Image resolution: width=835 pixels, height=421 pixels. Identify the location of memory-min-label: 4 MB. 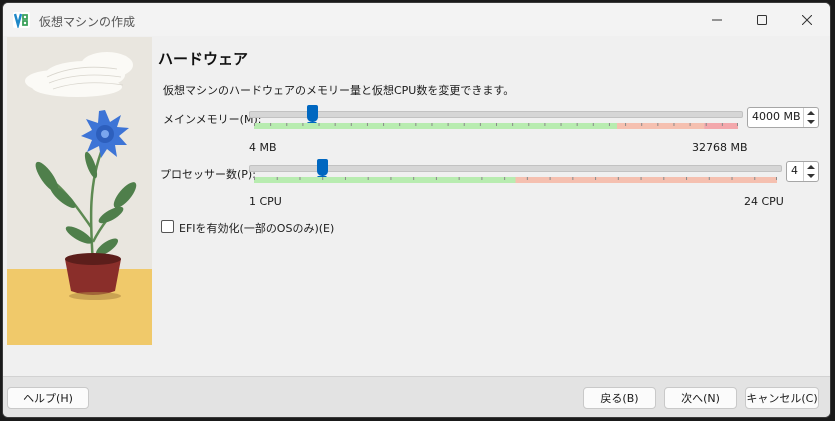
(263, 147).